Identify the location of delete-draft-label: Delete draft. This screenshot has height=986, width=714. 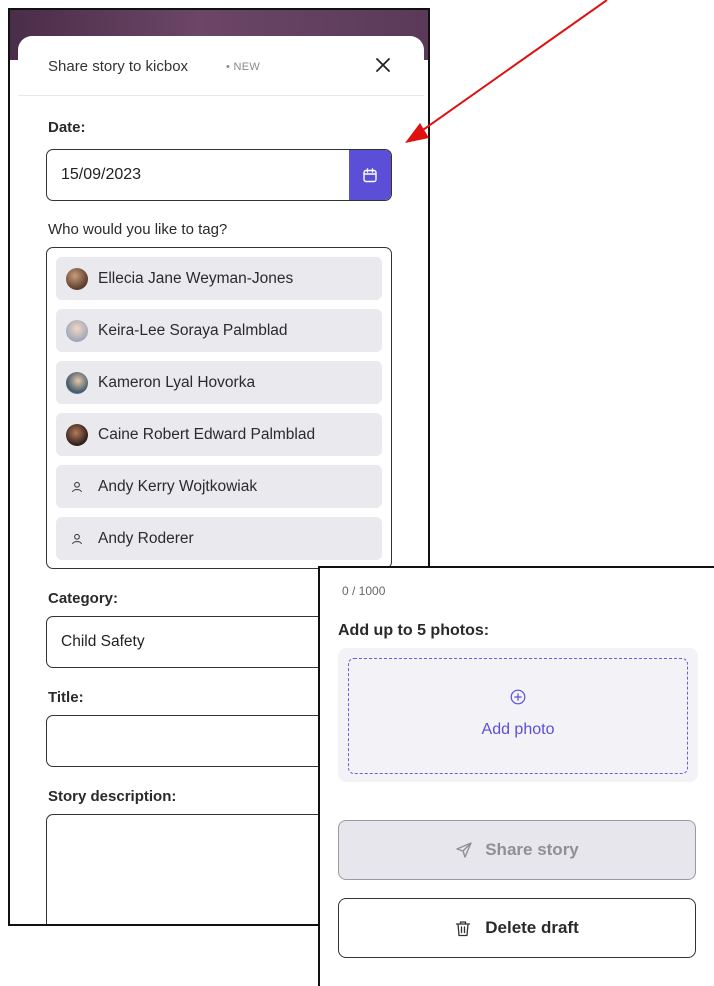
(532, 927).